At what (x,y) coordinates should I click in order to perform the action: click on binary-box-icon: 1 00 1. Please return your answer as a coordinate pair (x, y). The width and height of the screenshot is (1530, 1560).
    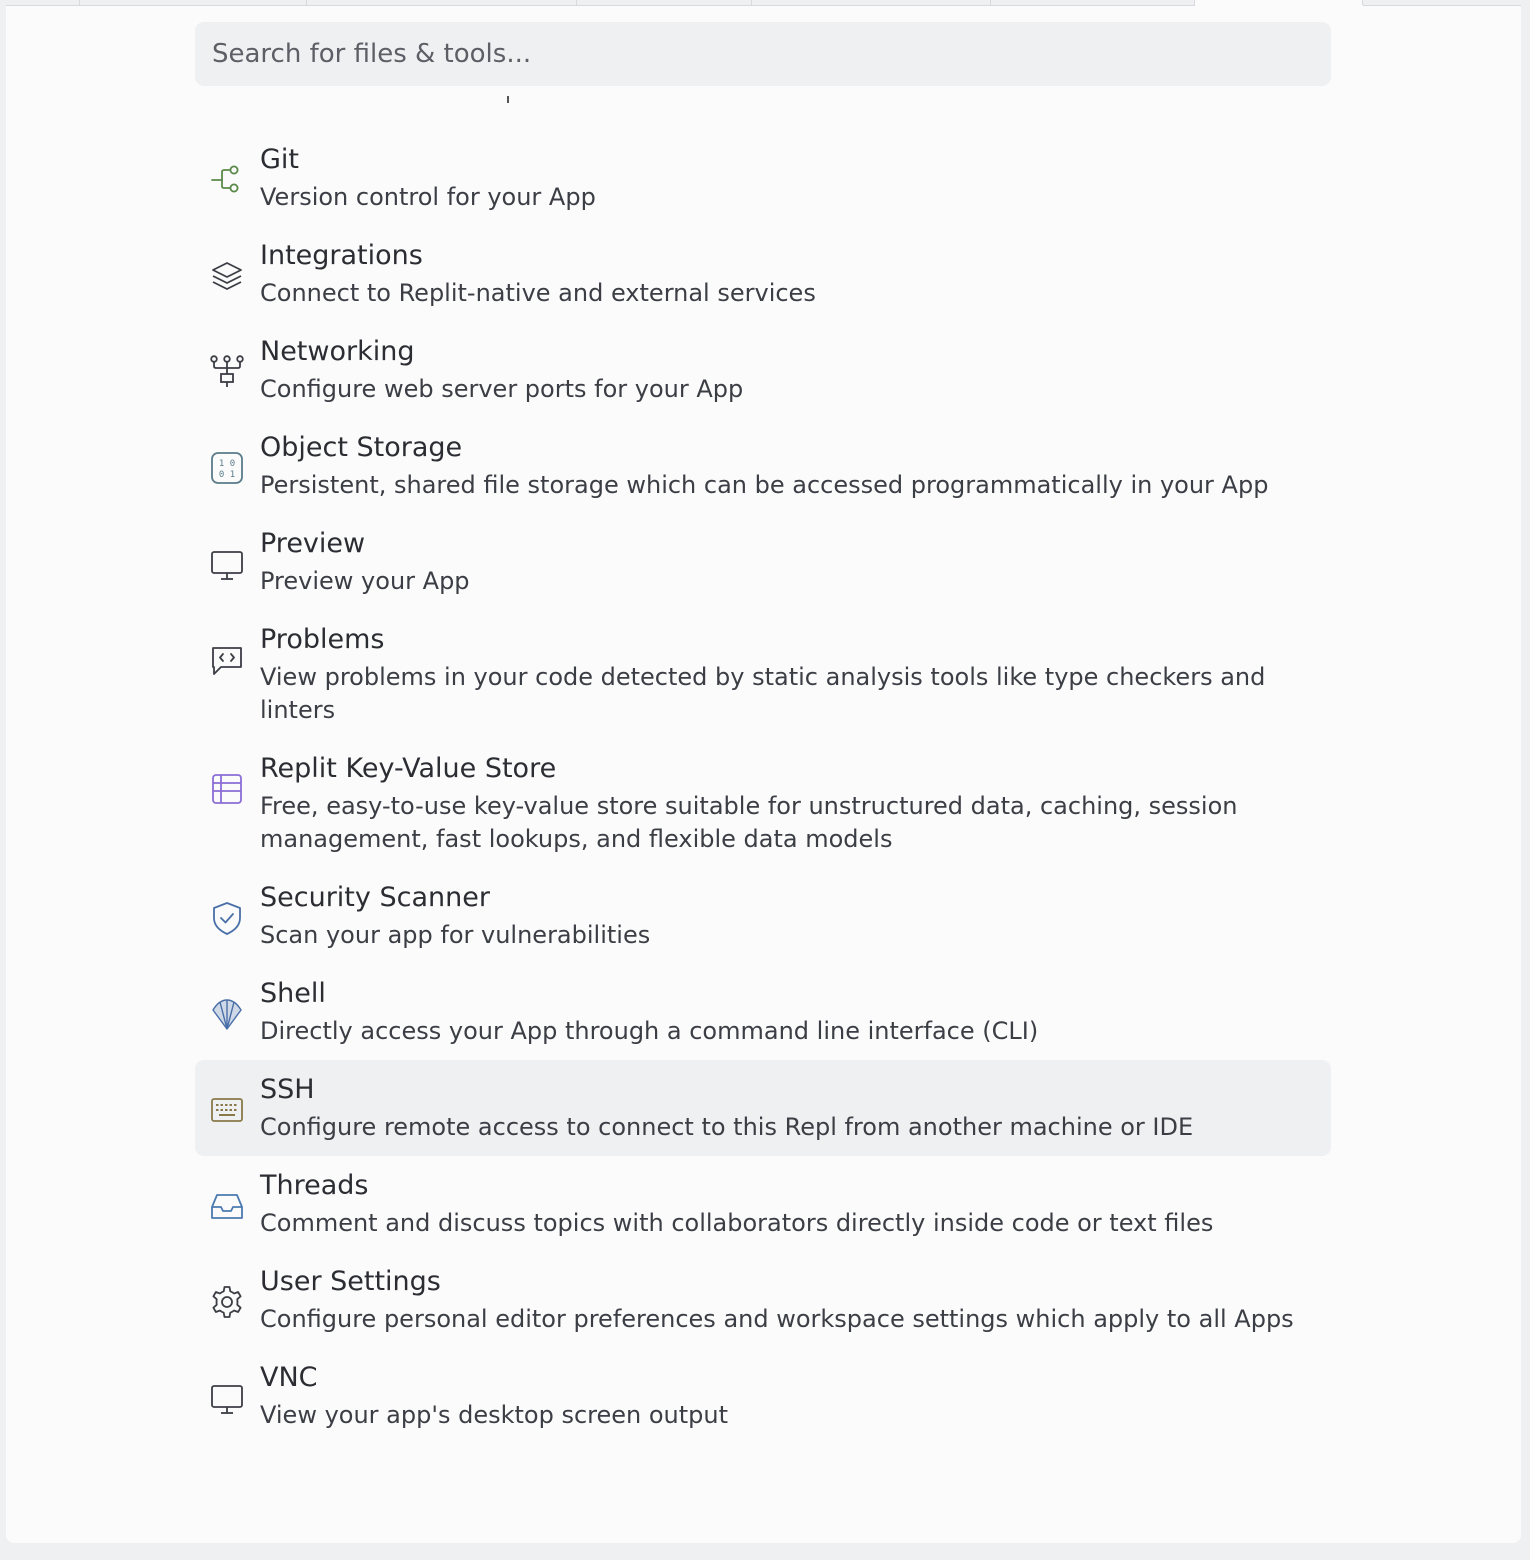
    Looking at the image, I should click on (227, 468).